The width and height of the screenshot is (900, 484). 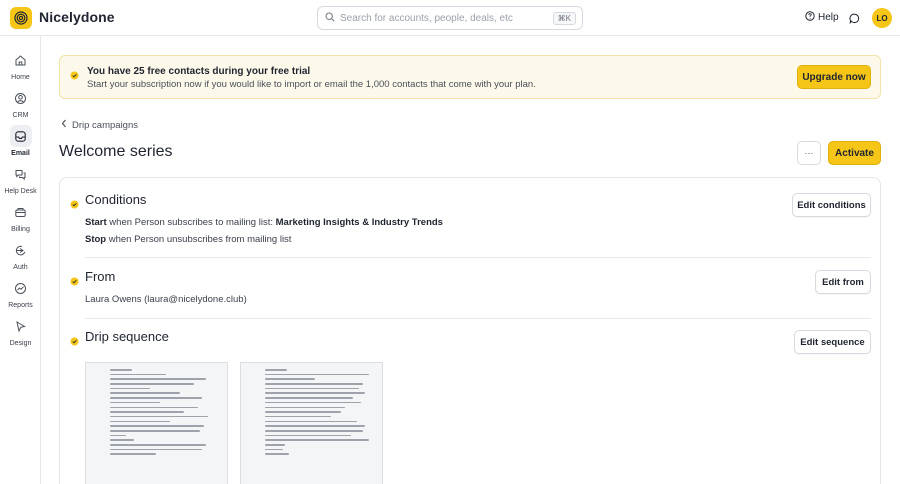 I want to click on design-icon, so click(x=21, y=326).